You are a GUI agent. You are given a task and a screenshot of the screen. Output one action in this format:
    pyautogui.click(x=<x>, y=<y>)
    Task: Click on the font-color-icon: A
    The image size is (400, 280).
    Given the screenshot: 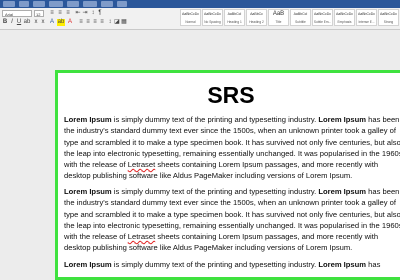 What is the action you would take?
    pyautogui.click(x=70, y=22)
    